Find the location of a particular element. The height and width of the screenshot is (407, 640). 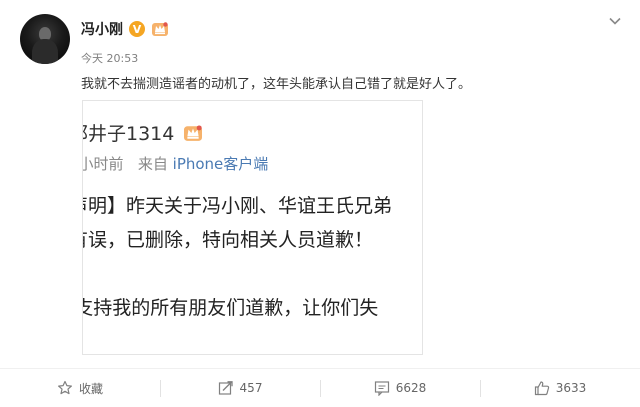

like-button: 3633 is located at coordinates (560, 388).